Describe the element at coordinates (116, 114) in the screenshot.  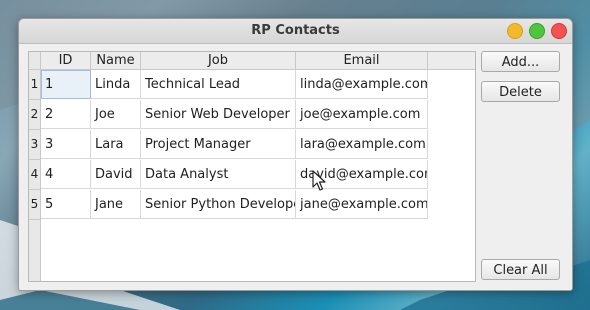
I see `cell-name: Joe` at that location.